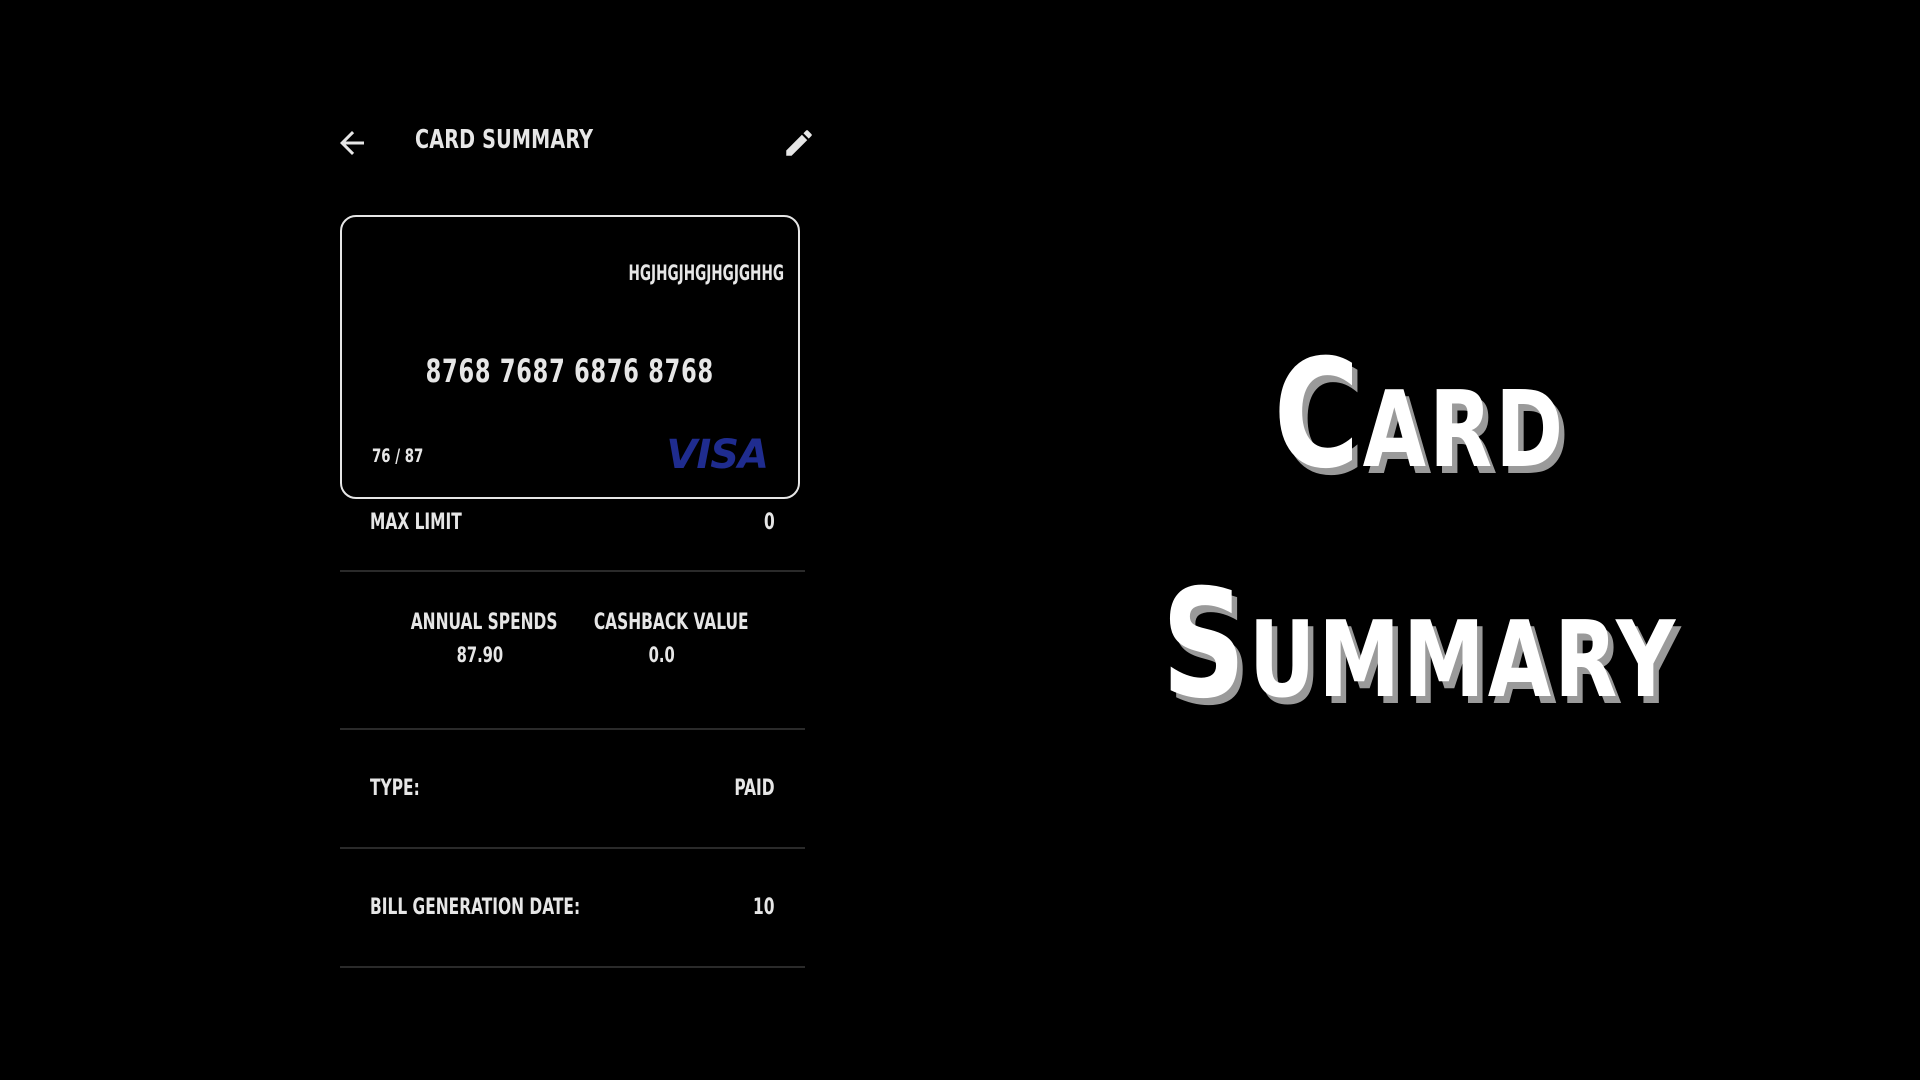 The image size is (1920, 1080). I want to click on card-number-text: 8768 7687 6876 8768, so click(570, 371).